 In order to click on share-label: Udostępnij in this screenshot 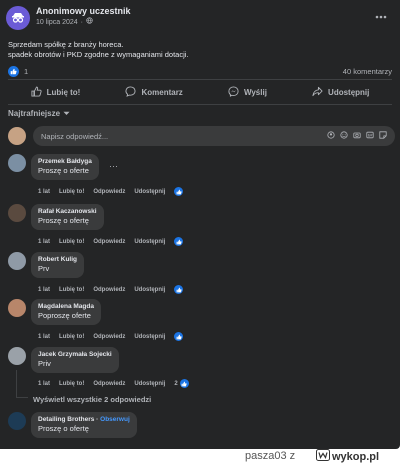, I will do `click(349, 92)`.